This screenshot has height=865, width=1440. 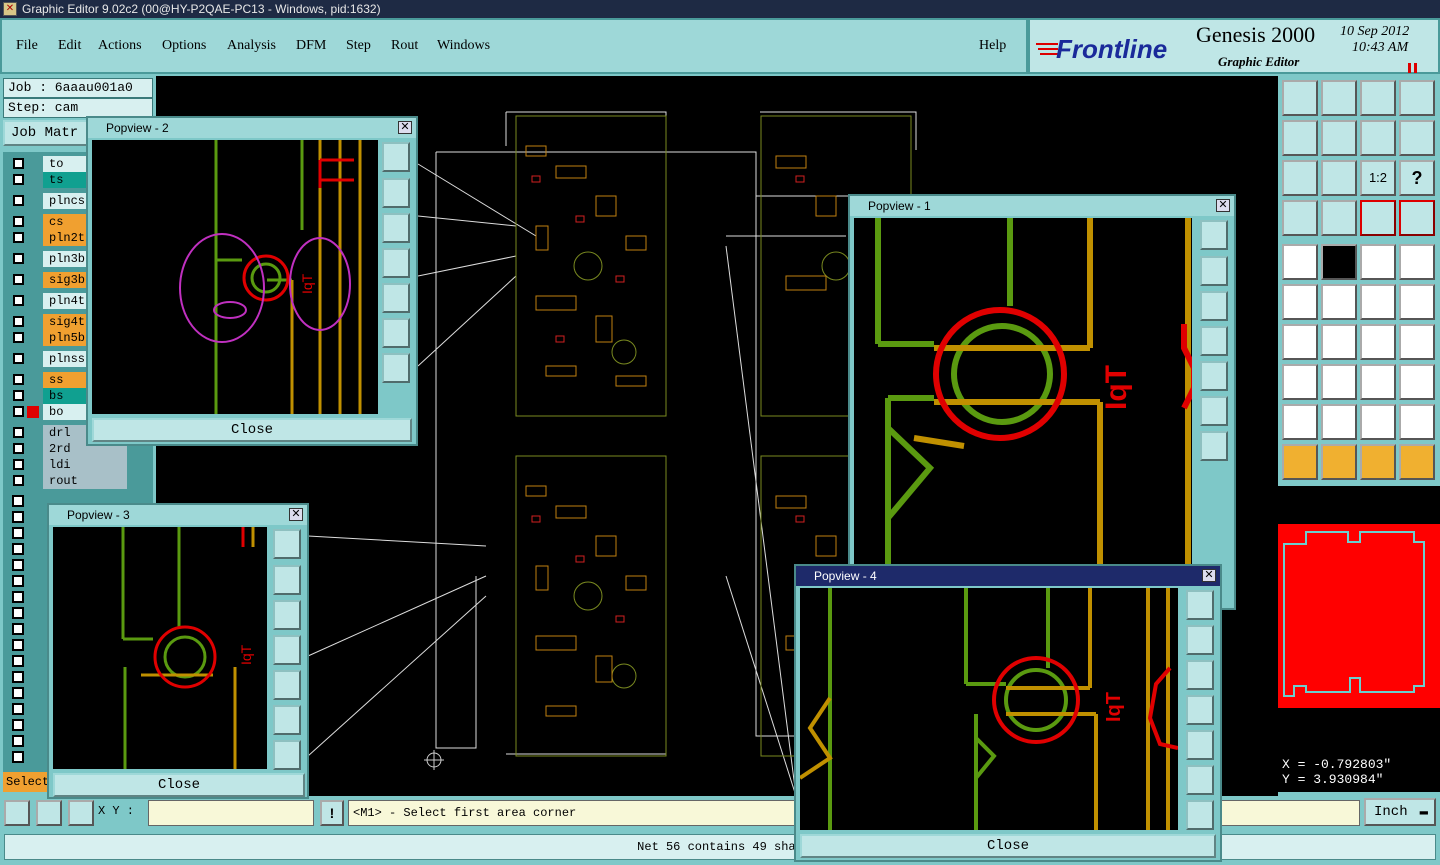 I want to click on draw-line-icon, so click(x=1339, y=262).